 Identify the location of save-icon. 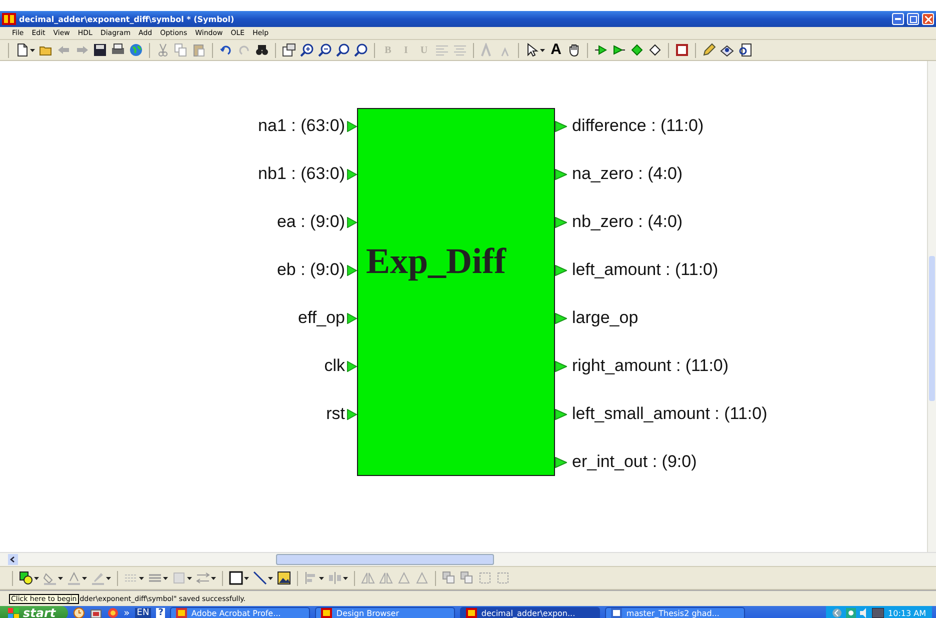
(100, 50).